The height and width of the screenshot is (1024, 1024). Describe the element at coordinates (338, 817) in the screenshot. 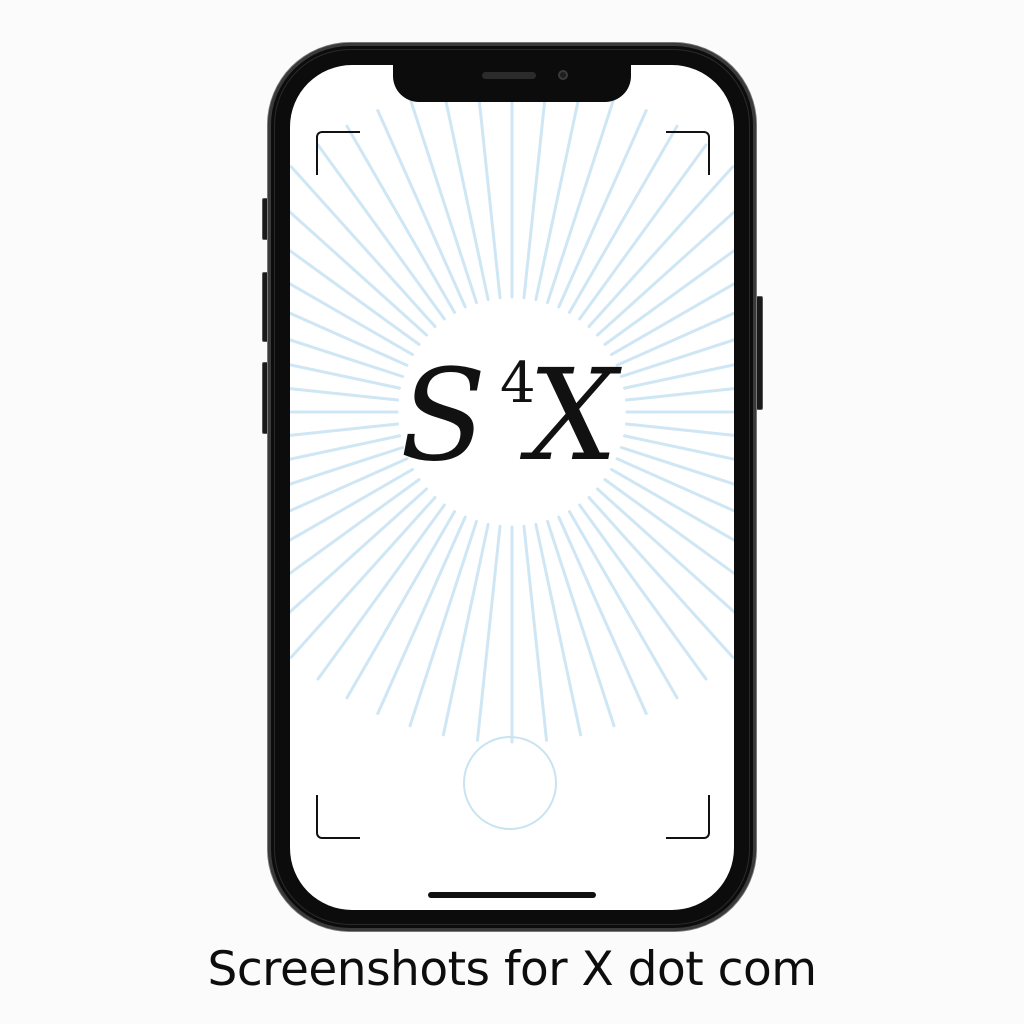

I see `viewfinder-corner-bottom-left-icon` at that location.